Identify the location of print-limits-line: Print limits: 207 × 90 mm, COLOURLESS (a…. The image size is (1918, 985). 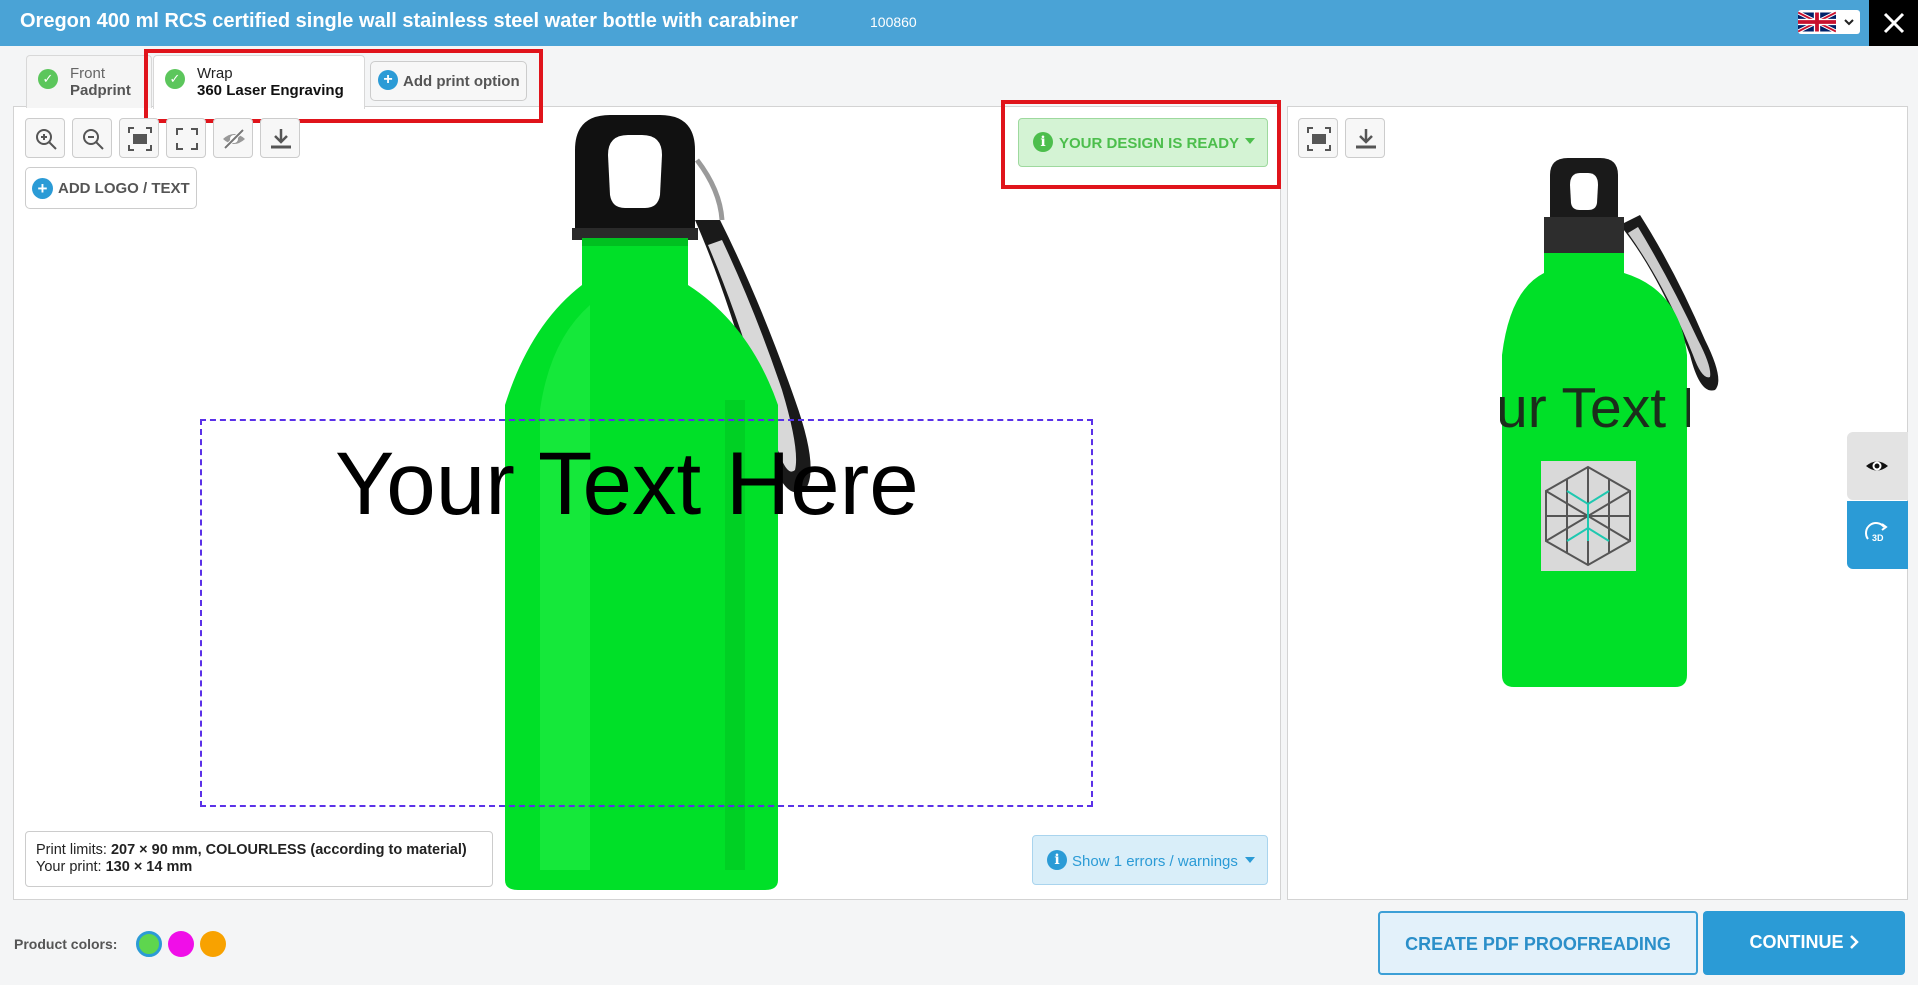
(251, 850).